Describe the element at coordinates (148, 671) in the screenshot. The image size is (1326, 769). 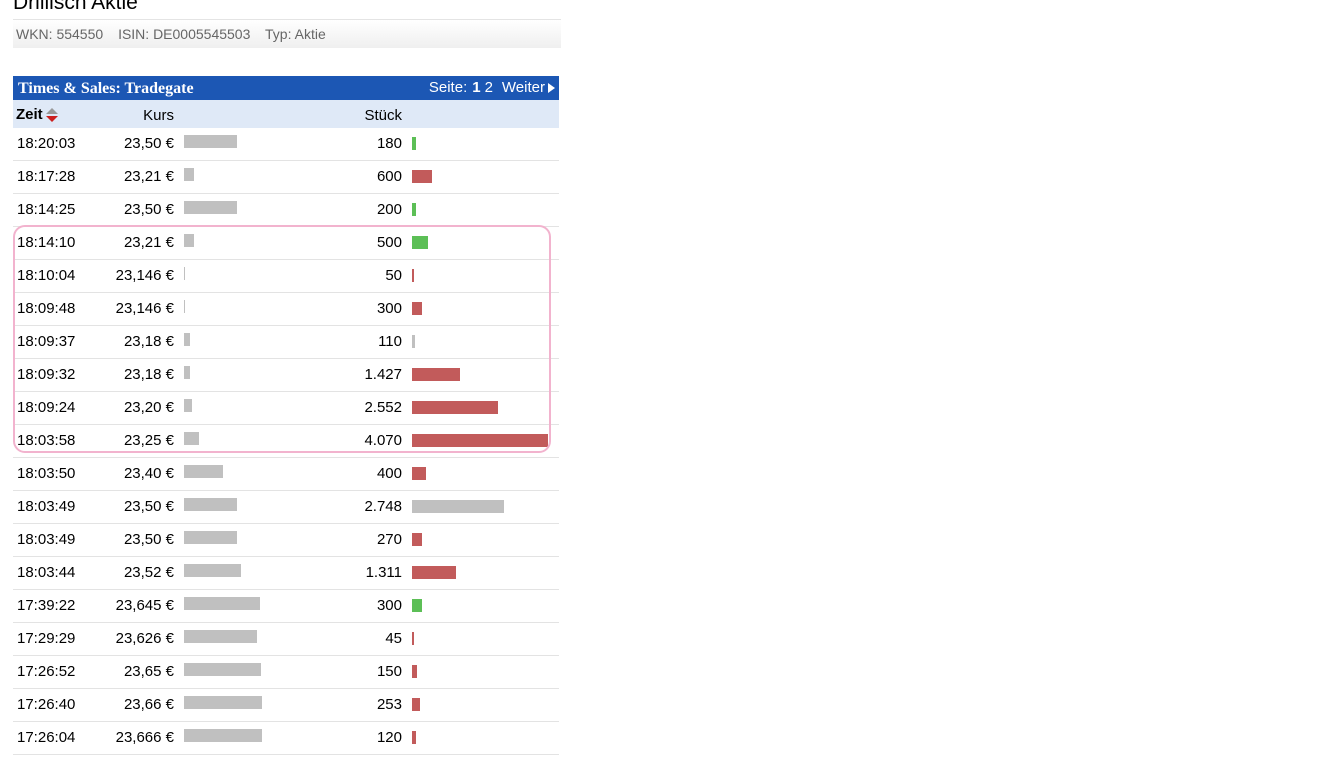
I see `trade-price: 23,65 €` at that location.